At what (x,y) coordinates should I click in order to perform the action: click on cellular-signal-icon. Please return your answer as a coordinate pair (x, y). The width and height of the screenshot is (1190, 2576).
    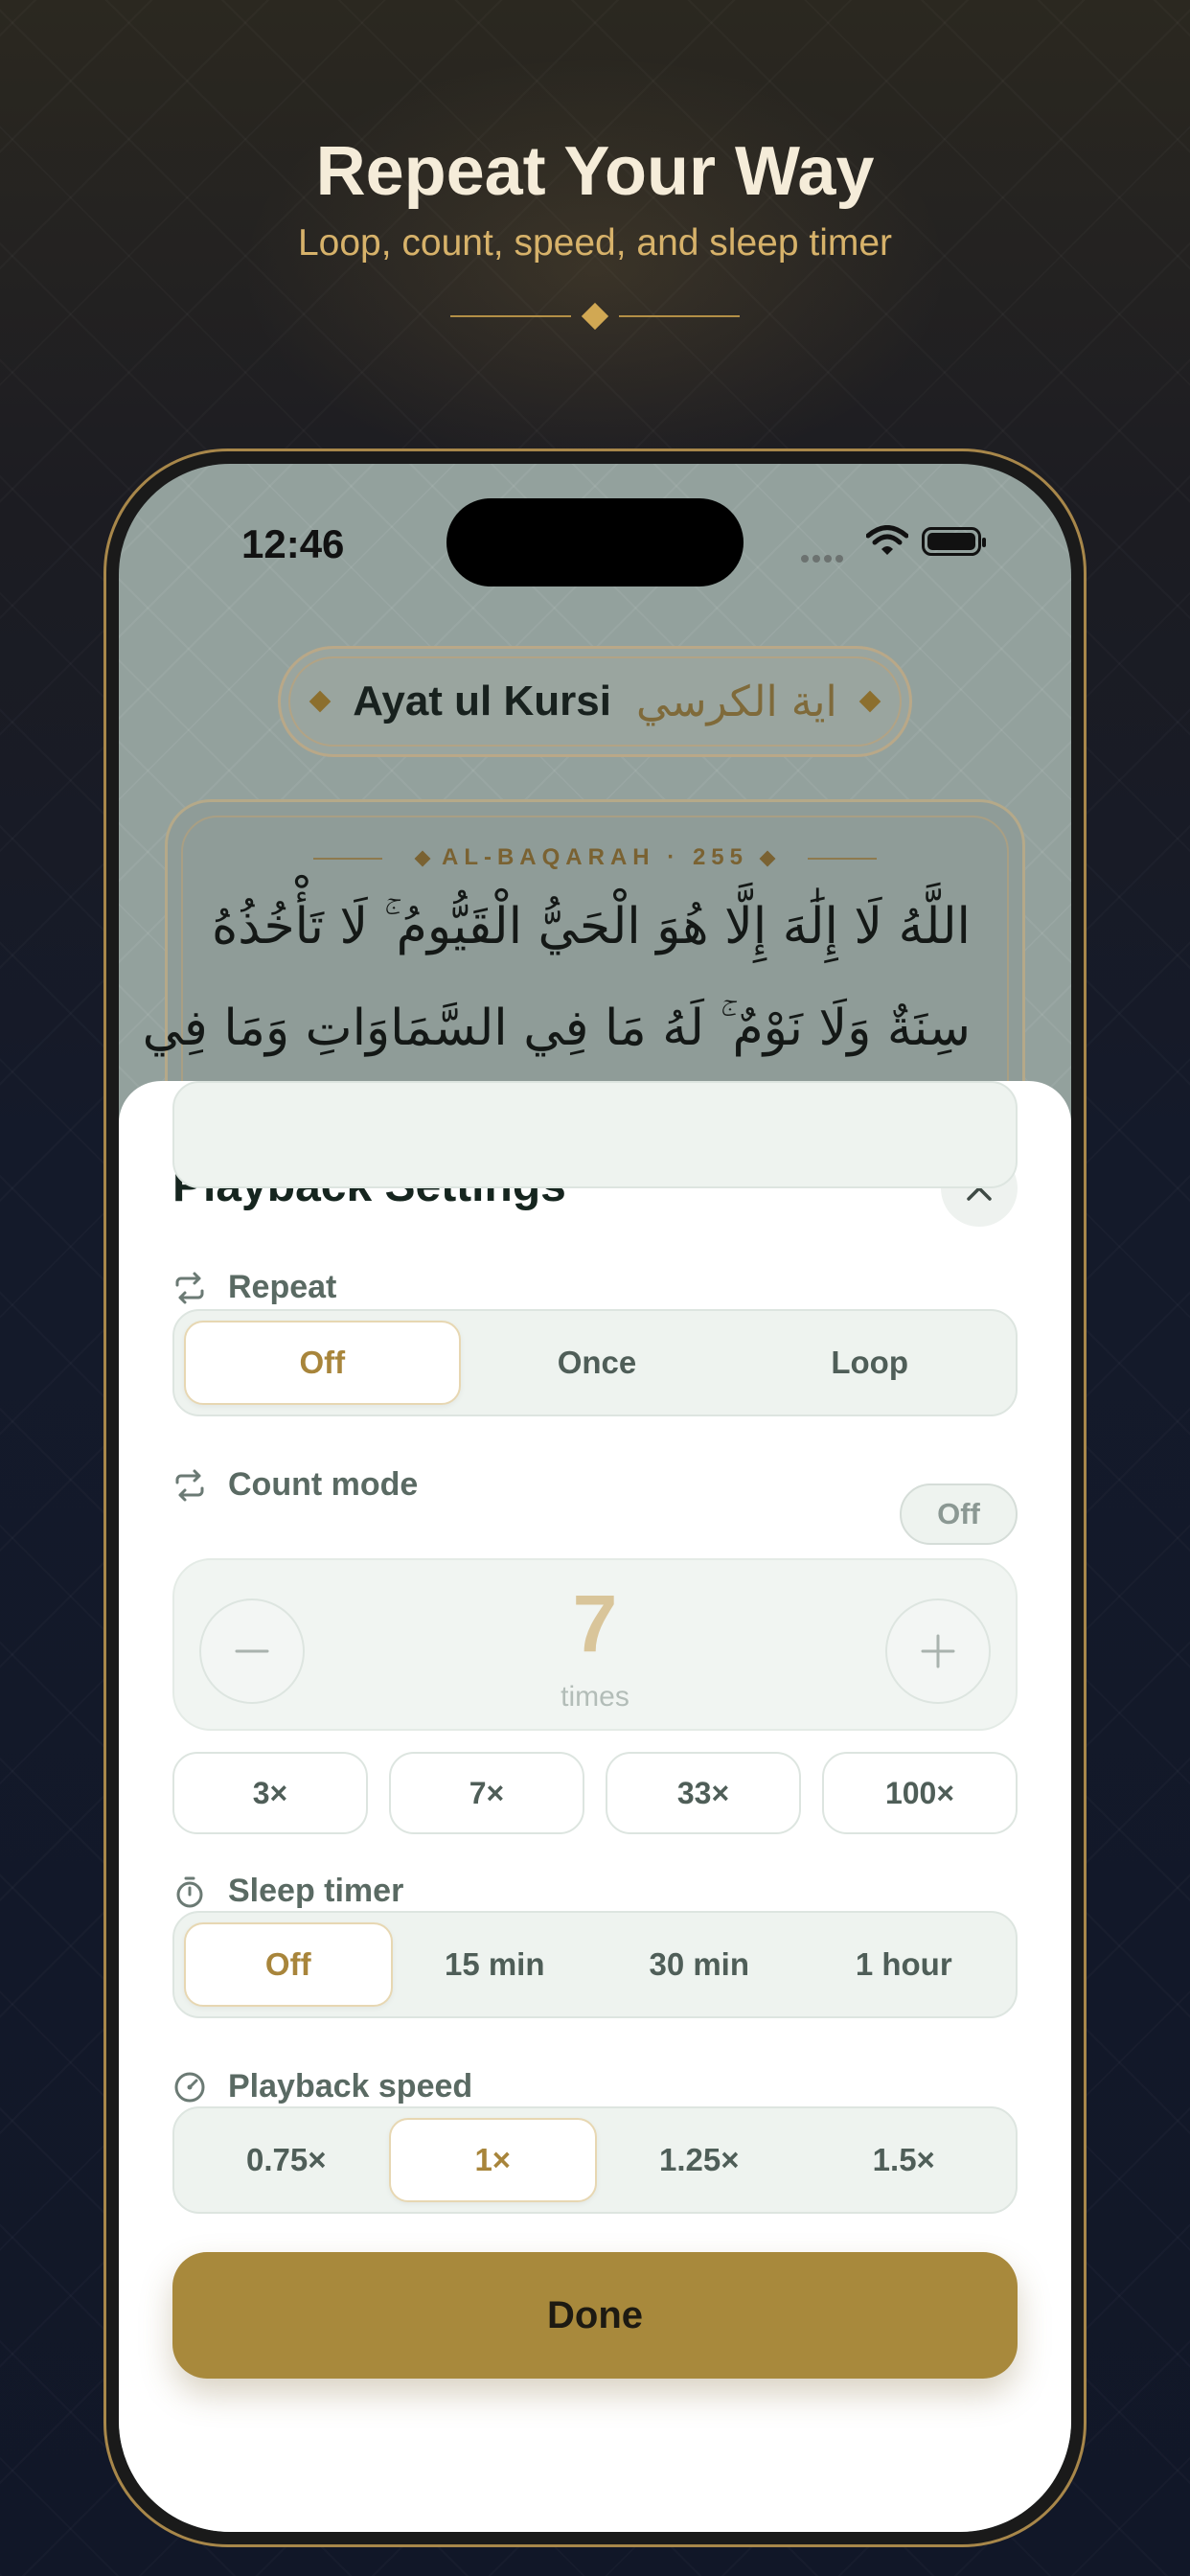
    Looking at the image, I should click on (824, 558).